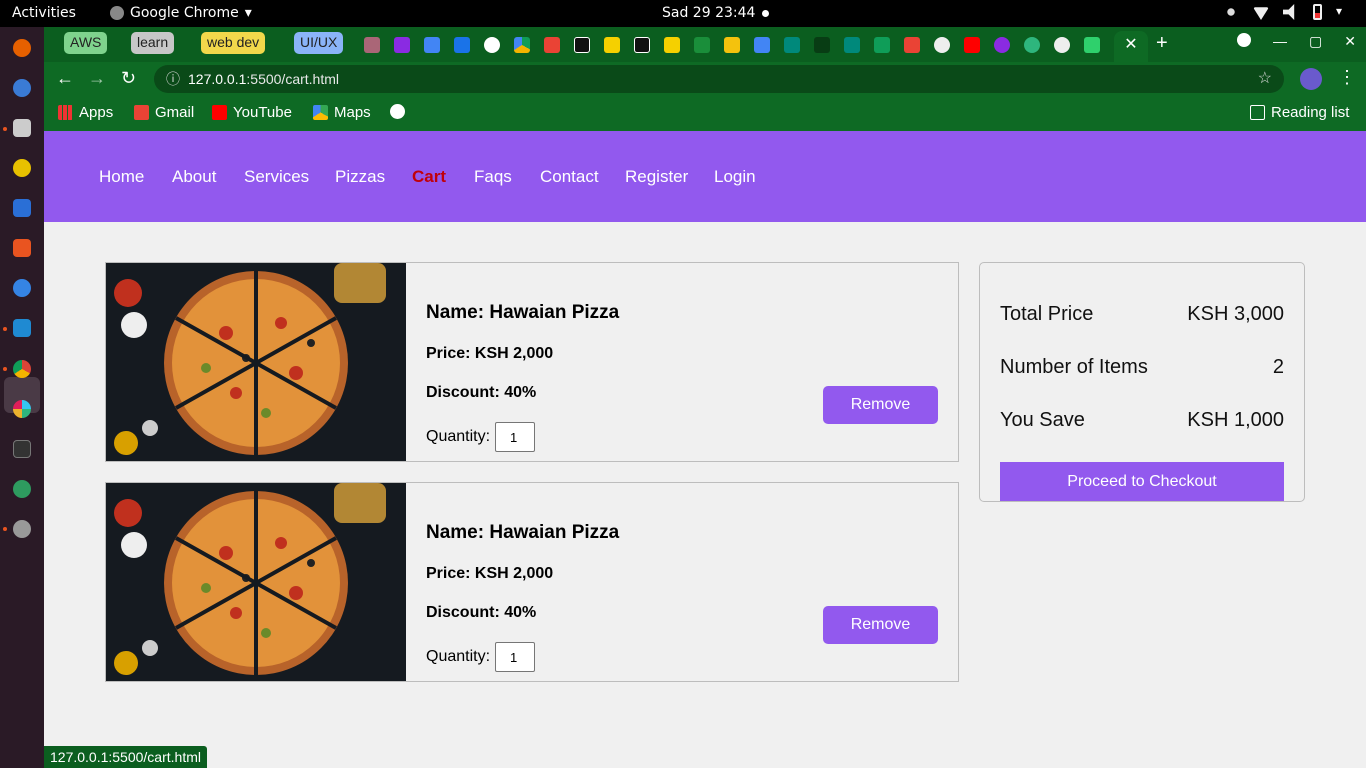 The height and width of the screenshot is (768, 1366). What do you see at coordinates (1131, 46) in the screenshot?
I see `active-tab-close-icon: ✕` at bounding box center [1131, 46].